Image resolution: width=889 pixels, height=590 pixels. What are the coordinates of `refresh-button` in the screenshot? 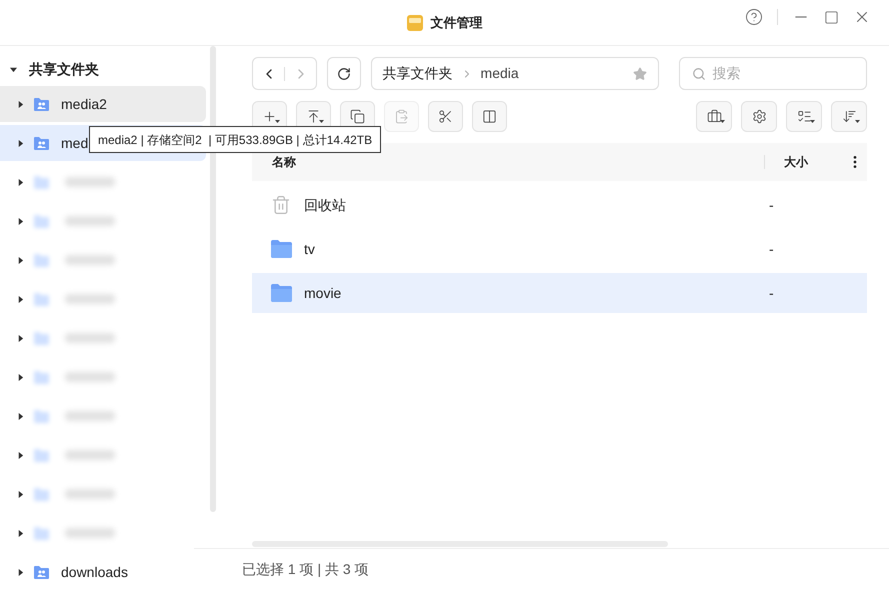 It's located at (344, 73).